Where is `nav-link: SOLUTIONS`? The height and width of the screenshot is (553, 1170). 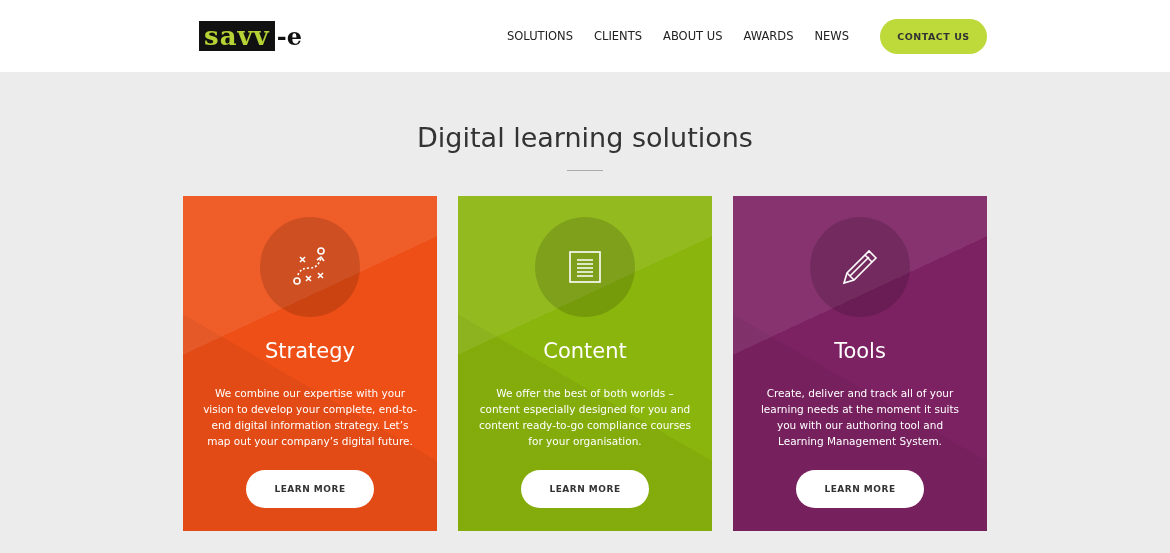 nav-link: SOLUTIONS is located at coordinates (540, 36).